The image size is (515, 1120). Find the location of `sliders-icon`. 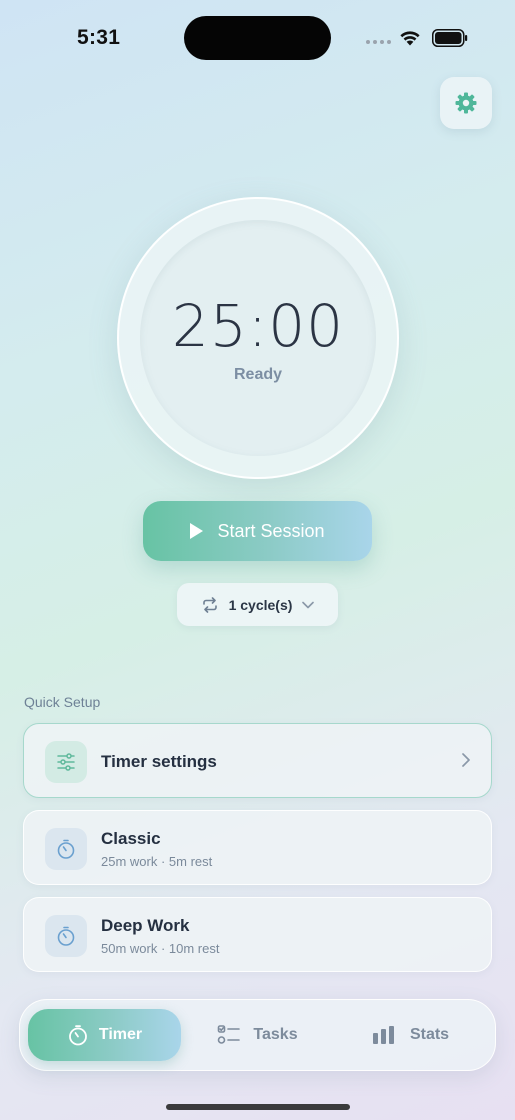

sliders-icon is located at coordinates (66, 762).